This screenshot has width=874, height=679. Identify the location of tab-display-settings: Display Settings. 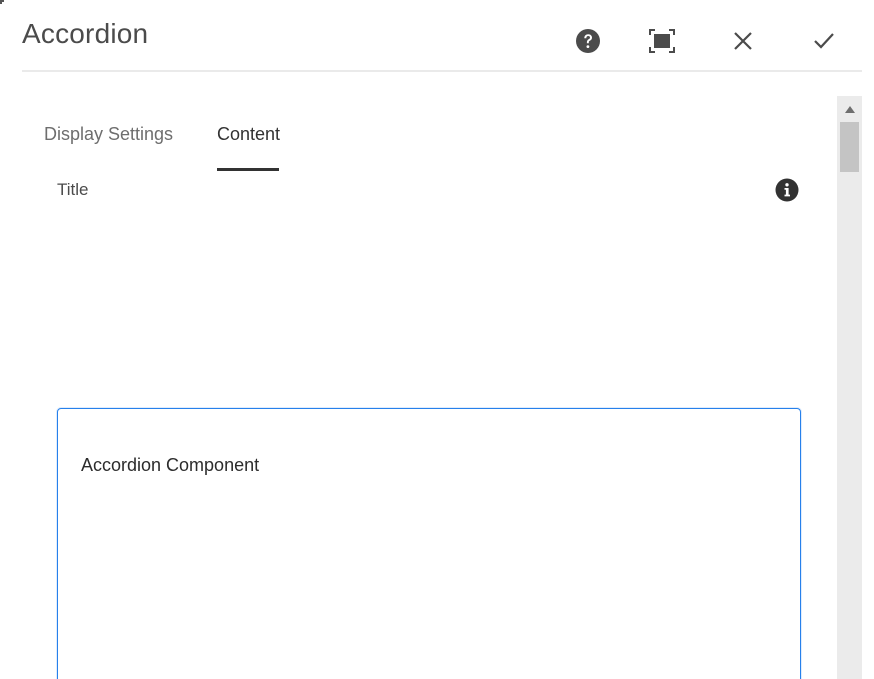
(108, 144).